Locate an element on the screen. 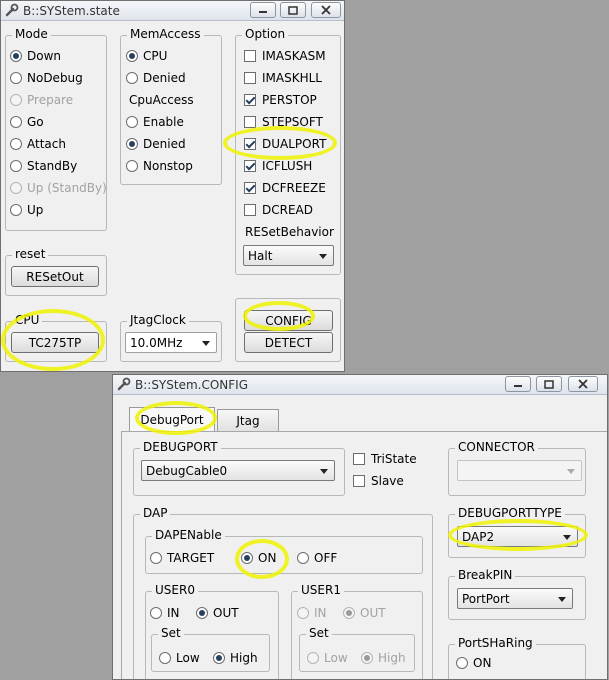 This screenshot has width=609, height=680. option-check-label: IMASKHLL is located at coordinates (292, 78).